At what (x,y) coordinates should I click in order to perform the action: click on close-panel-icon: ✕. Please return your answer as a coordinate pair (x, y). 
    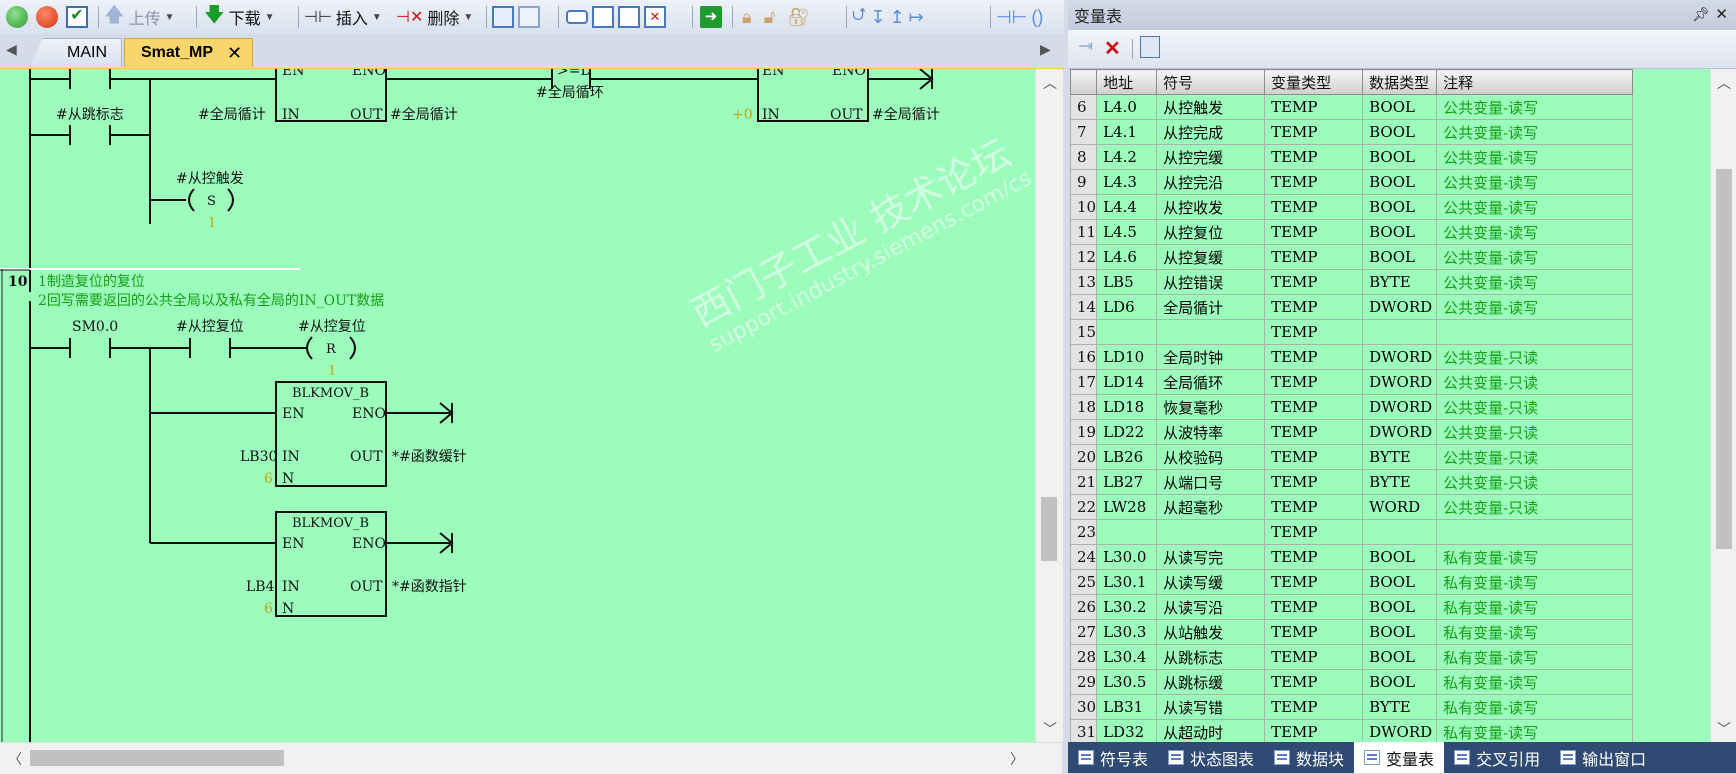
    Looking at the image, I should click on (1721, 14).